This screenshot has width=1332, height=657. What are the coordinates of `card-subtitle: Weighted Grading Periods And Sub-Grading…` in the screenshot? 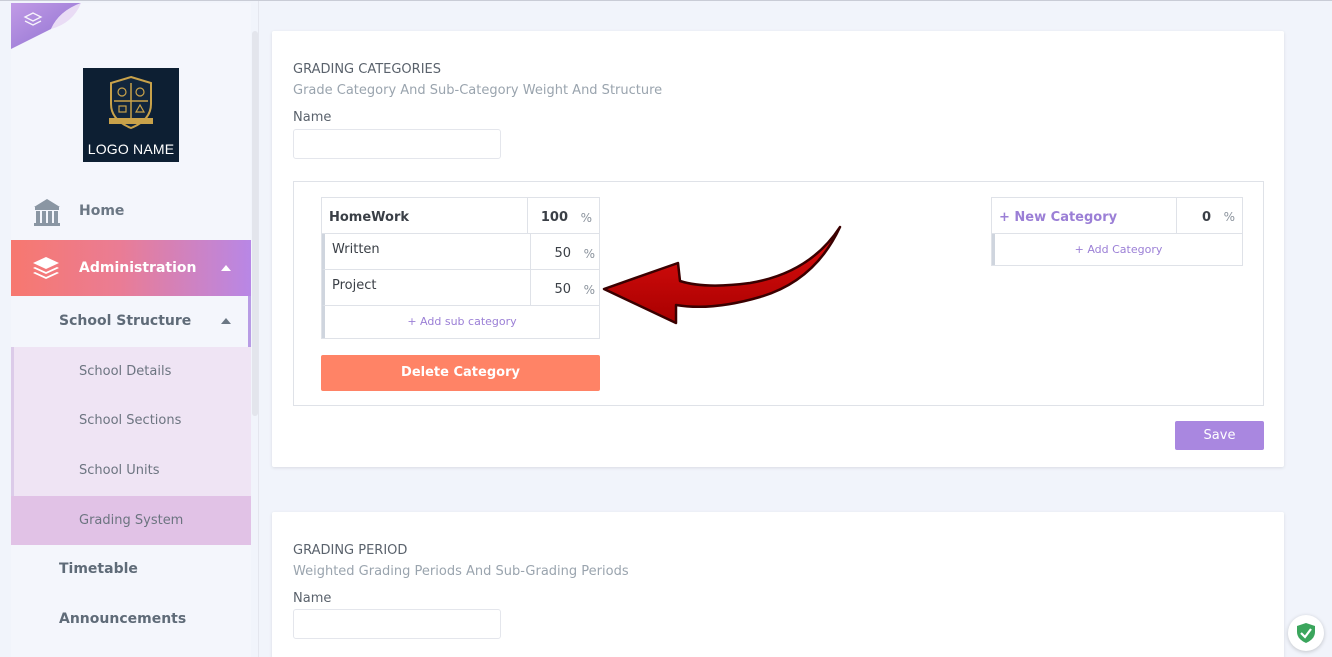 It's located at (461, 571).